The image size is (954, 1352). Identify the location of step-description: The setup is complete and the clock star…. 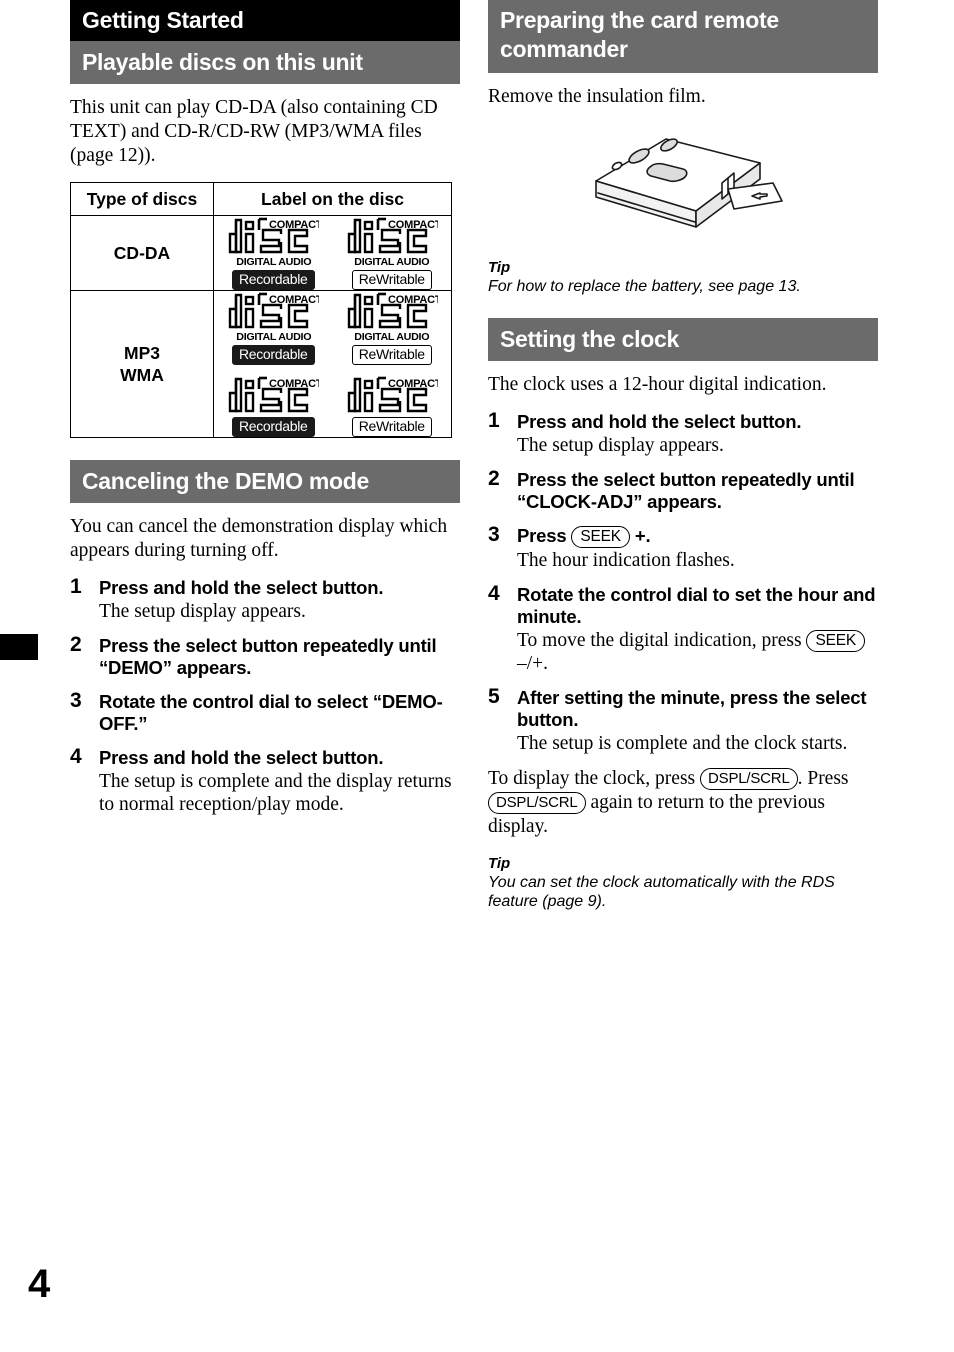
(682, 743).